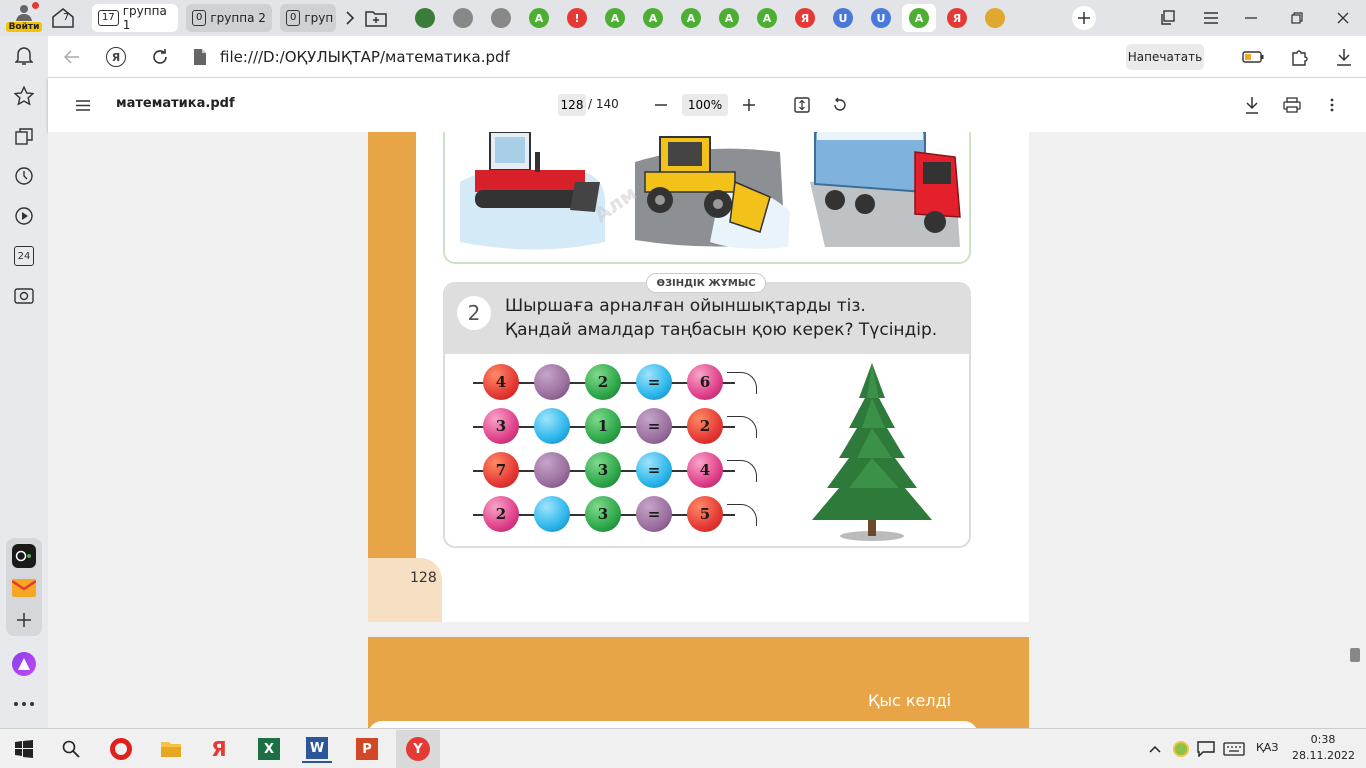 Image resolution: width=1366 pixels, height=768 pixels. What do you see at coordinates (24, 27) in the screenshot?
I see `account-label: Войти` at bounding box center [24, 27].